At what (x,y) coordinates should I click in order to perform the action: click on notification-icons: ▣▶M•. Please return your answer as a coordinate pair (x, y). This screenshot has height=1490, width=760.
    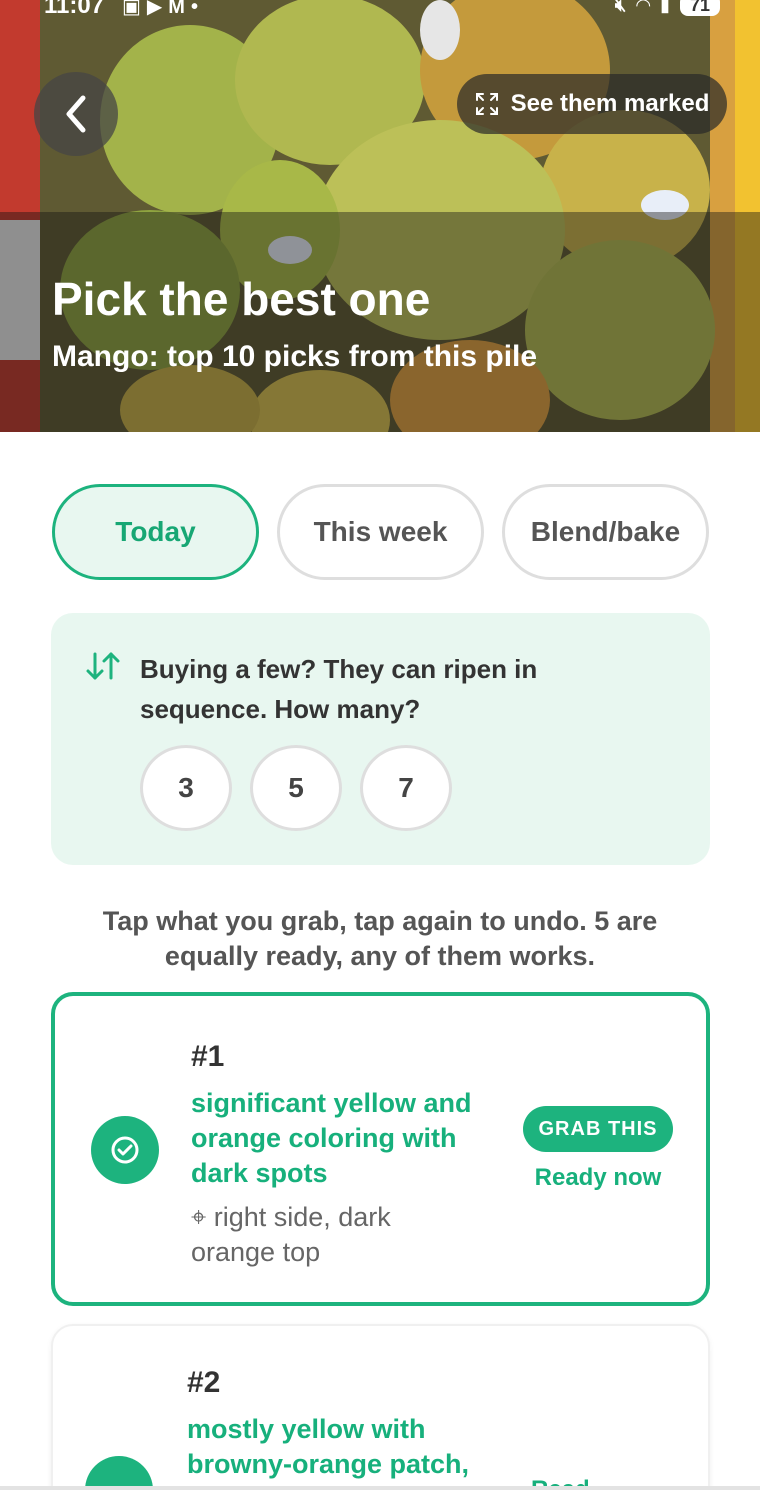
    Looking at the image, I should click on (163, 9).